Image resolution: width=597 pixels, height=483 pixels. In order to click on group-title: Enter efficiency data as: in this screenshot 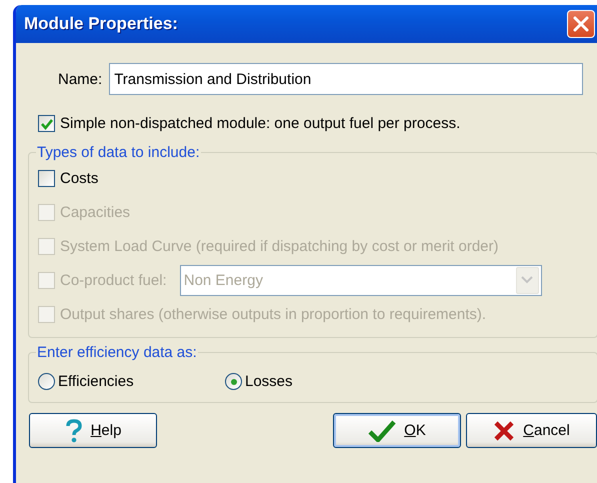, I will do `click(117, 352)`.